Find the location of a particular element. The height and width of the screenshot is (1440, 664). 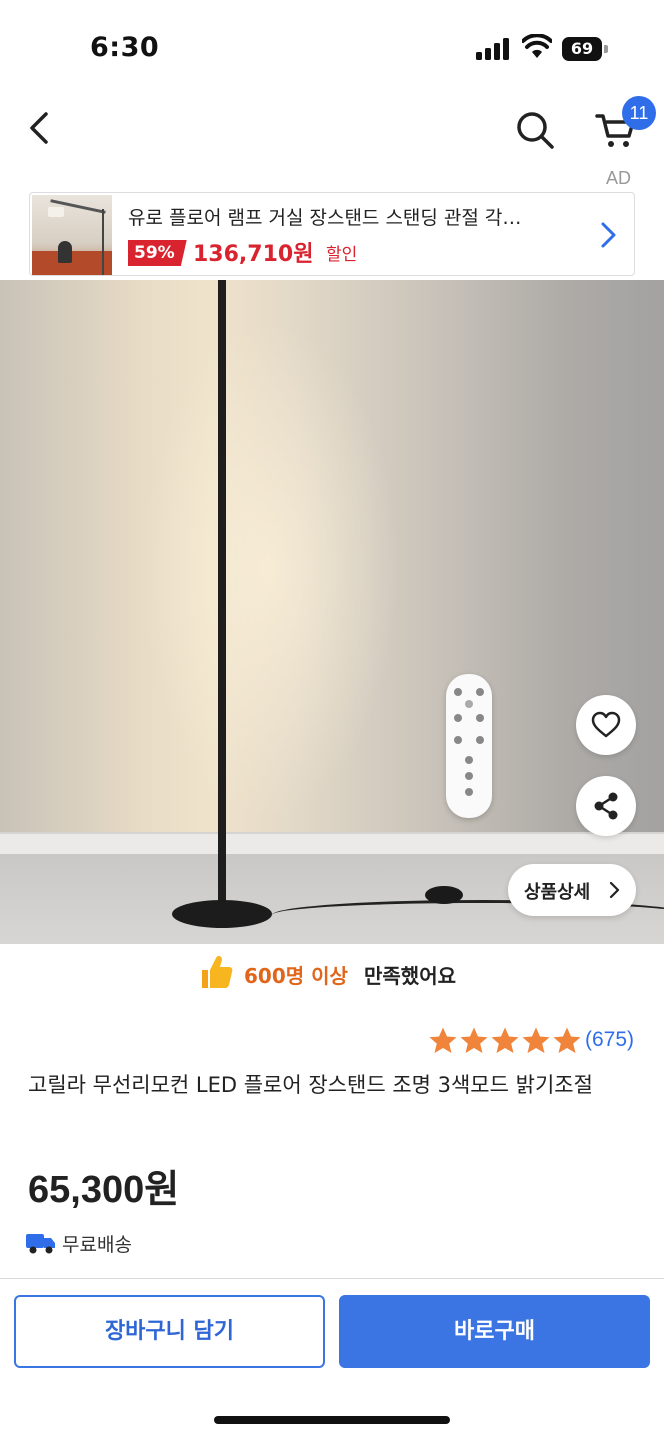

remote-control-image is located at coordinates (469, 746).